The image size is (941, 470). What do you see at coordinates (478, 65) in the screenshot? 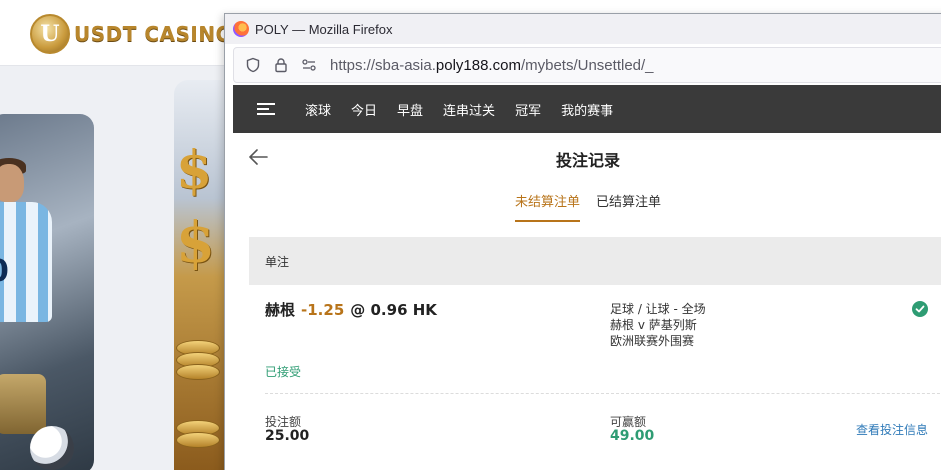
I see `url-domain: poly188.com` at bounding box center [478, 65].